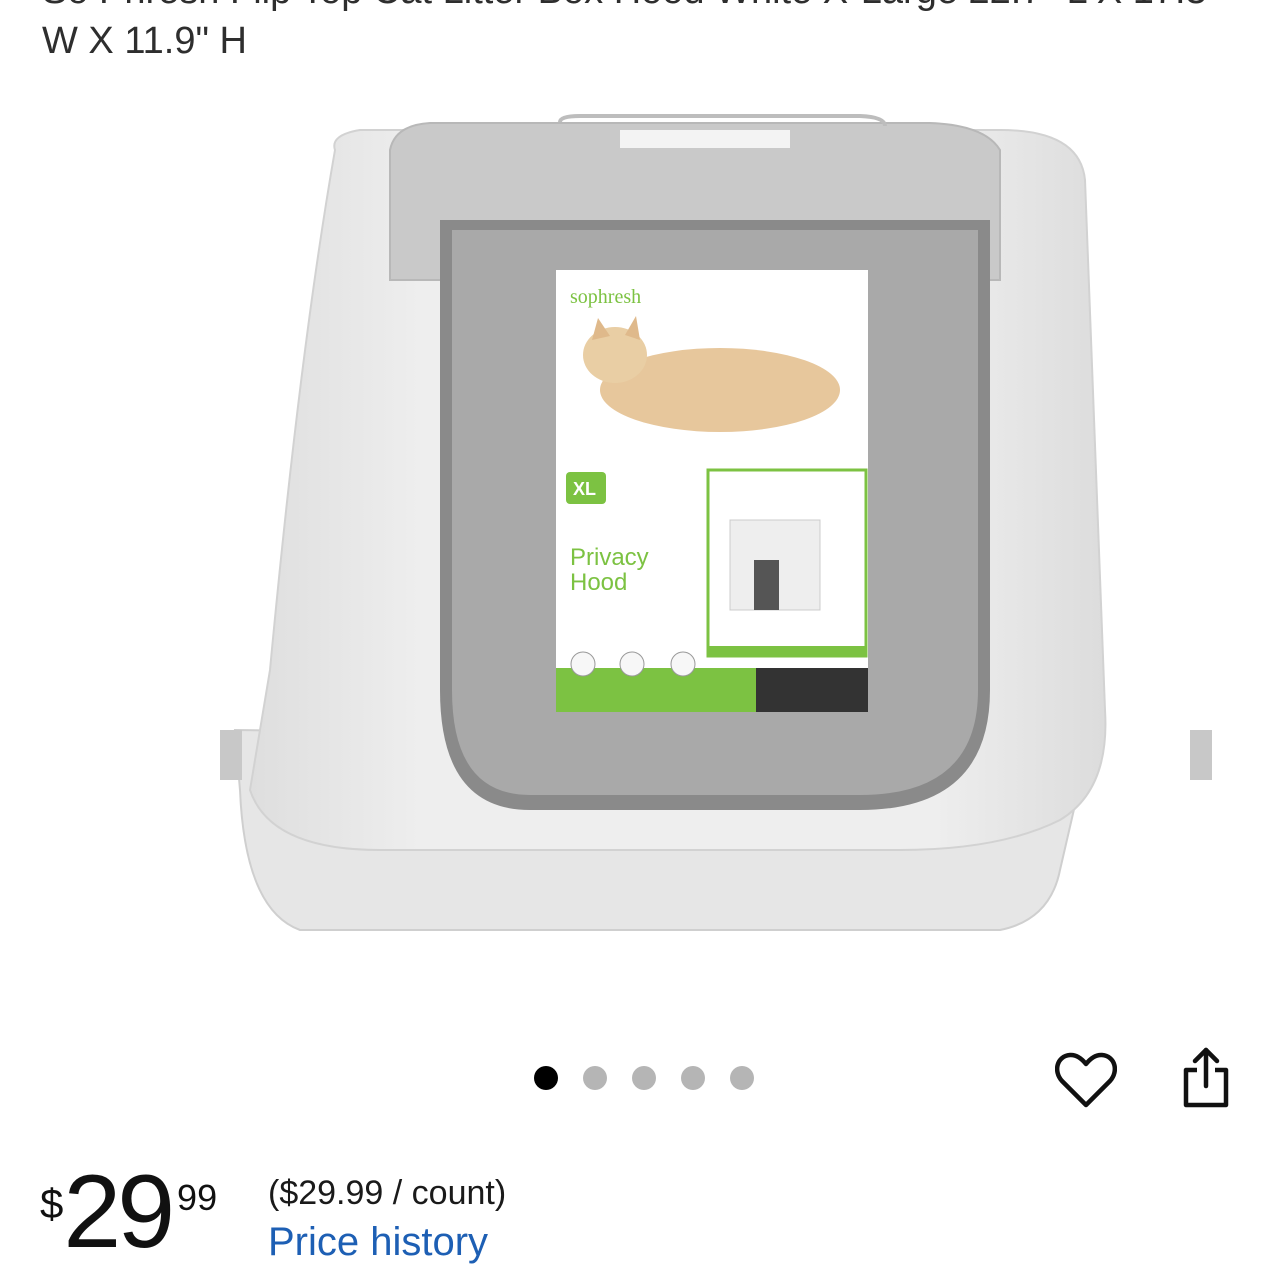 This screenshot has width=1284, height=1284. I want to click on share-icon, so click(1206, 1077).